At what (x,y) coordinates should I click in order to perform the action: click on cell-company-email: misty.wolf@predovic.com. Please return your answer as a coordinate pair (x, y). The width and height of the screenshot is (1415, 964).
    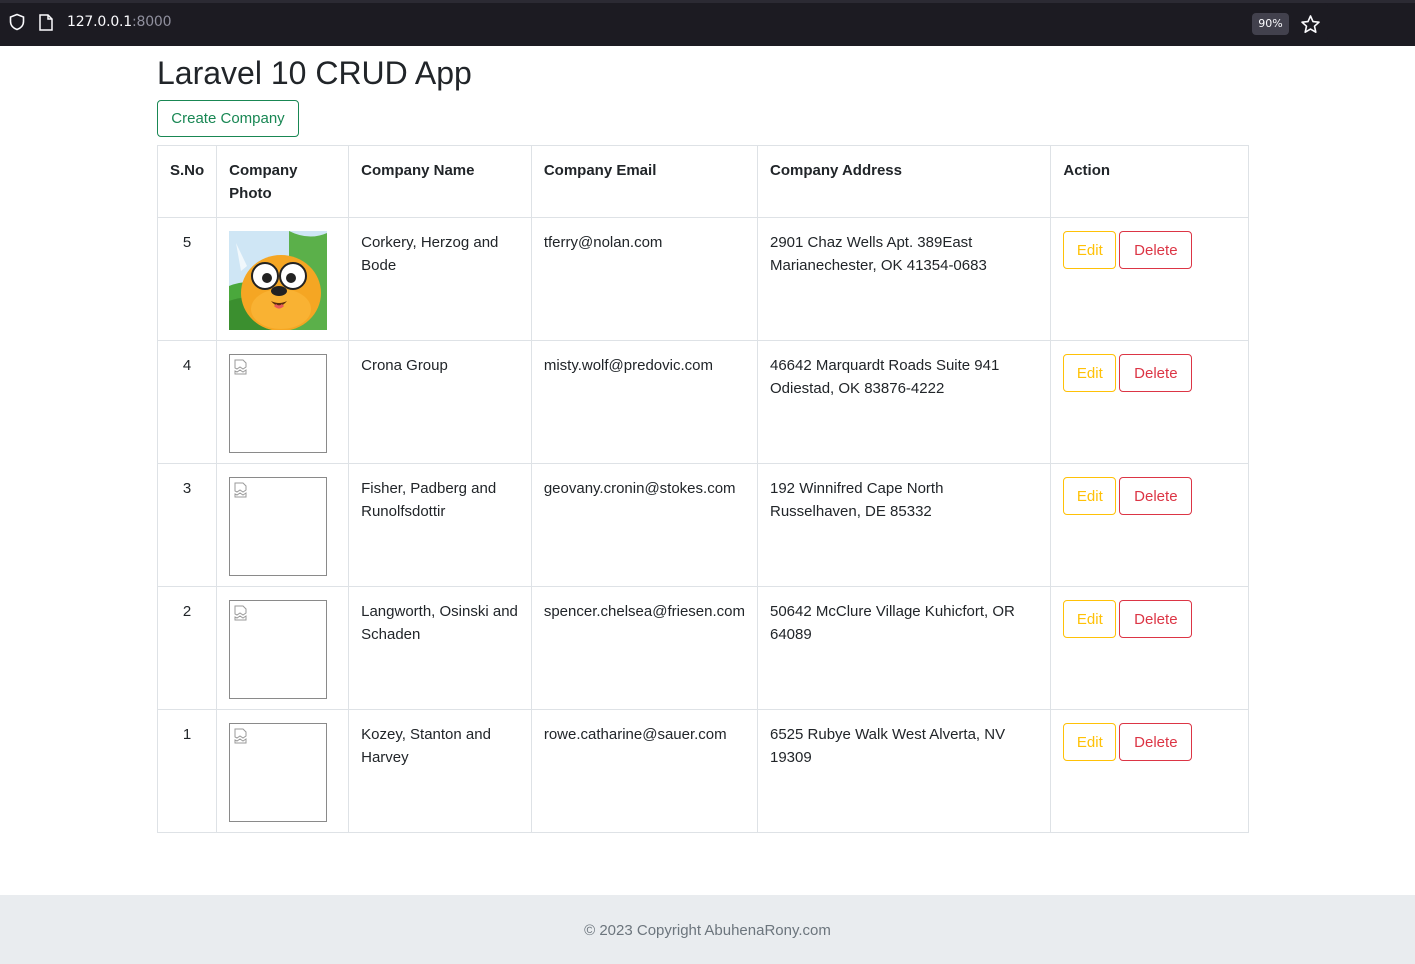
    Looking at the image, I should click on (644, 402).